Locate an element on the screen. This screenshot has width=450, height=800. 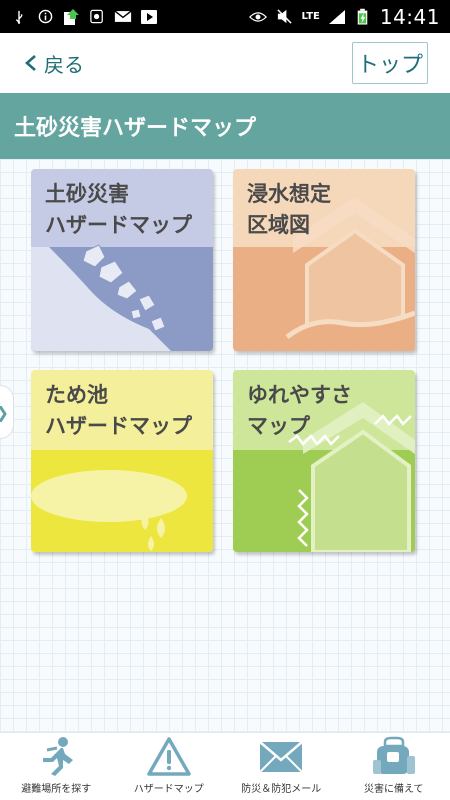
status-bar: LTE 14:41 is located at coordinates (225, 16).